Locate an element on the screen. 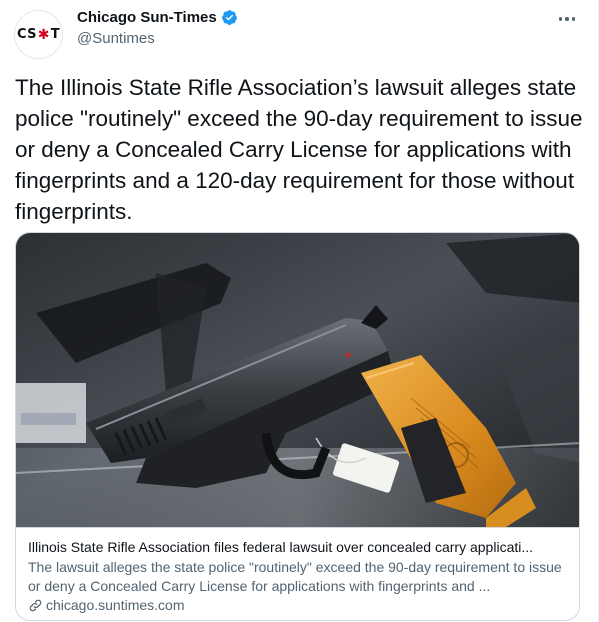 This screenshot has height=622, width=599. card-domain-row: chicago.suntimes.com is located at coordinates (298, 605).